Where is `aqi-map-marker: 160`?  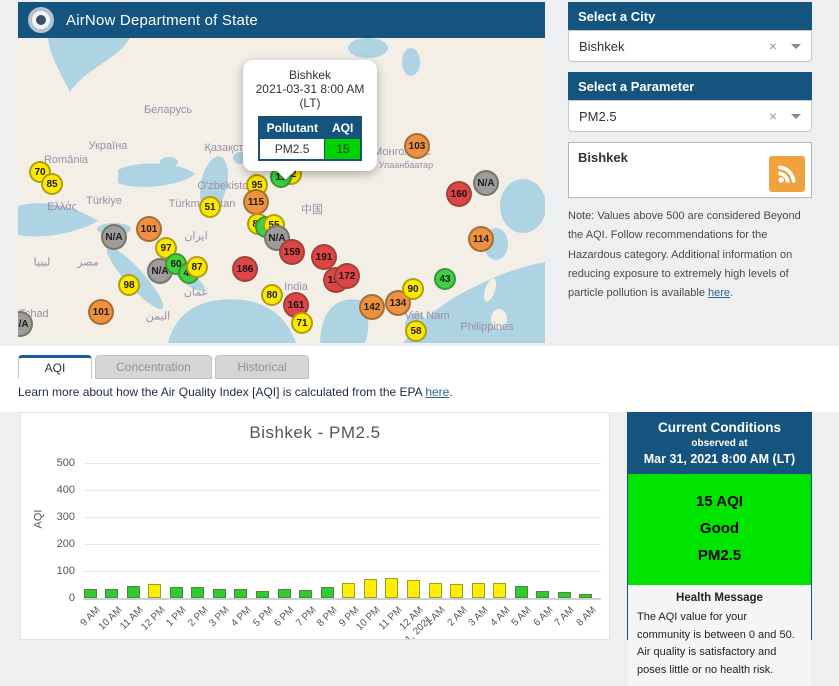
aqi-map-marker: 160 is located at coordinates (459, 194).